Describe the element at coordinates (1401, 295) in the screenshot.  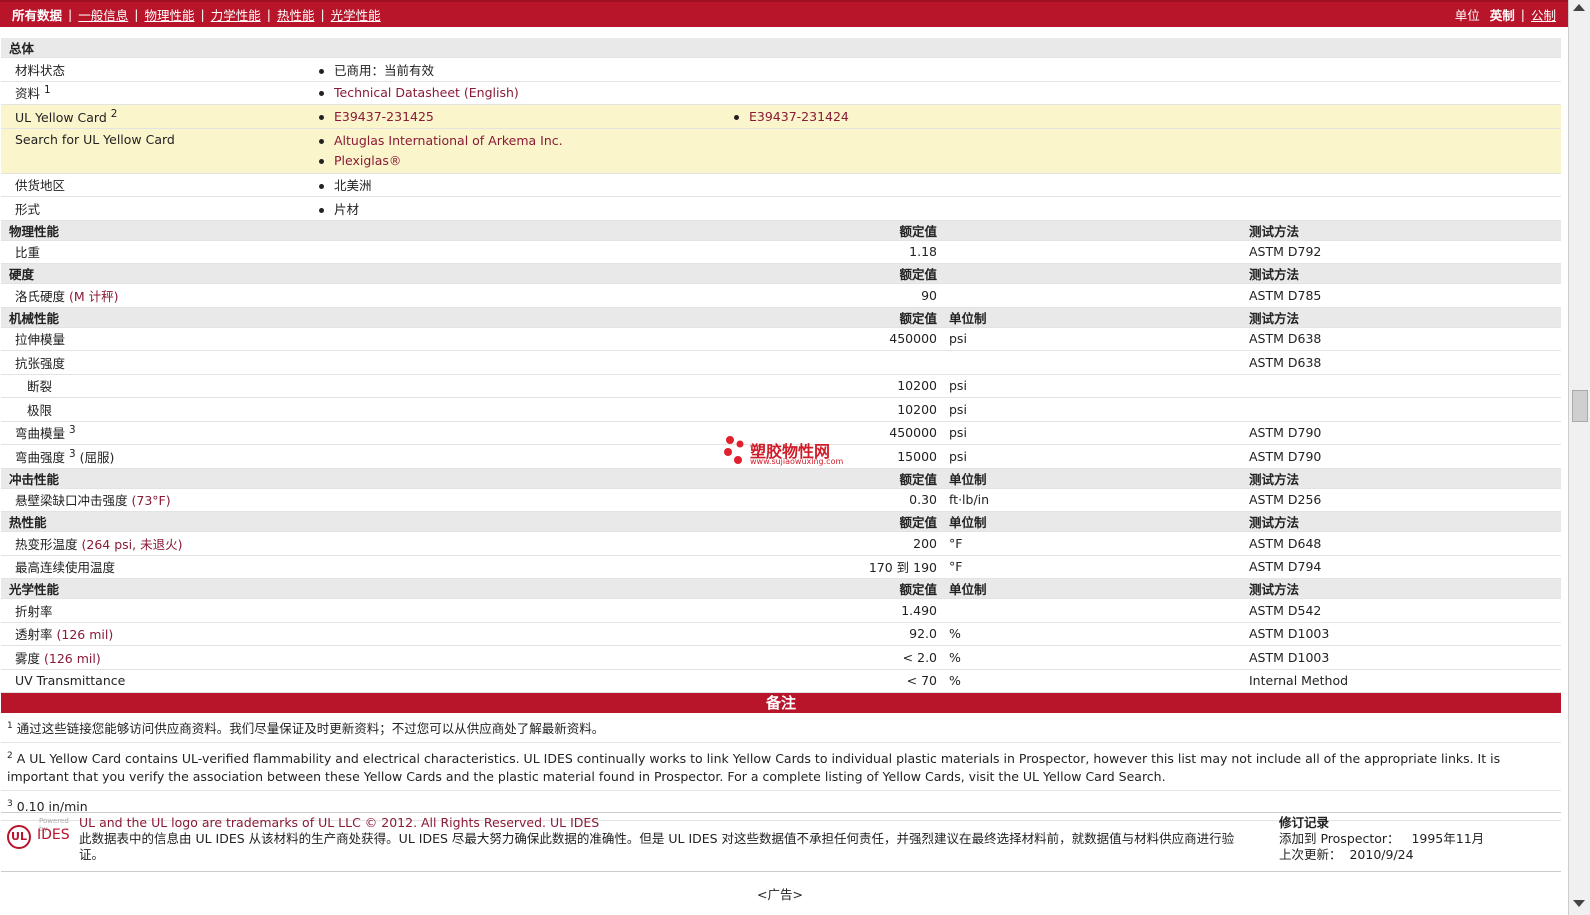
I see `row-method: ASTM D785` at that location.